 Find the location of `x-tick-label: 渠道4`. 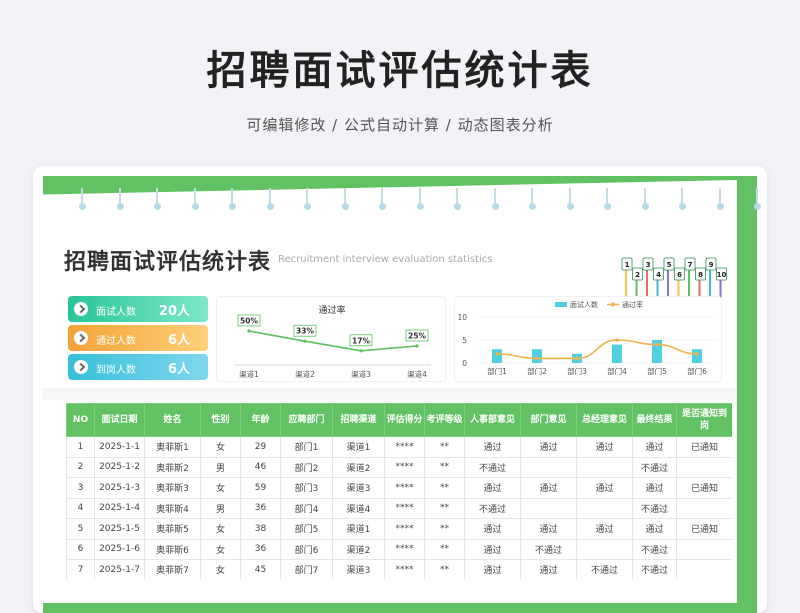

x-tick-label: 渠道4 is located at coordinates (417, 374).